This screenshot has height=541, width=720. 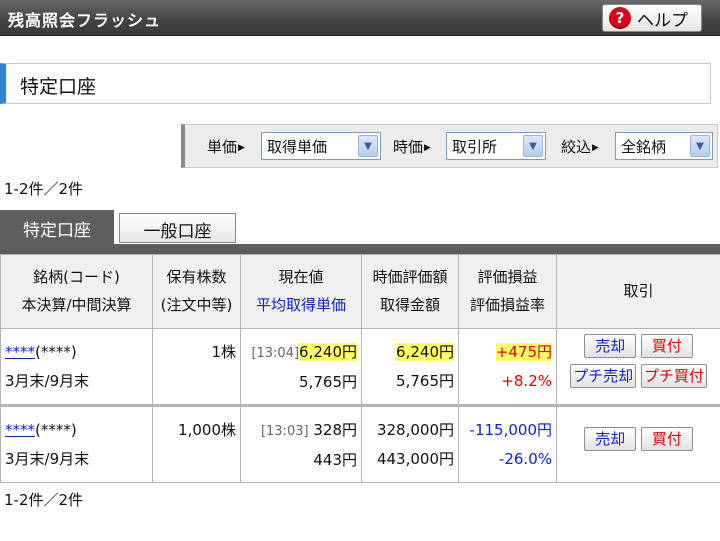 I want to click on header-profit-loss: 評価損益 評価損益率, so click(x=507, y=291).